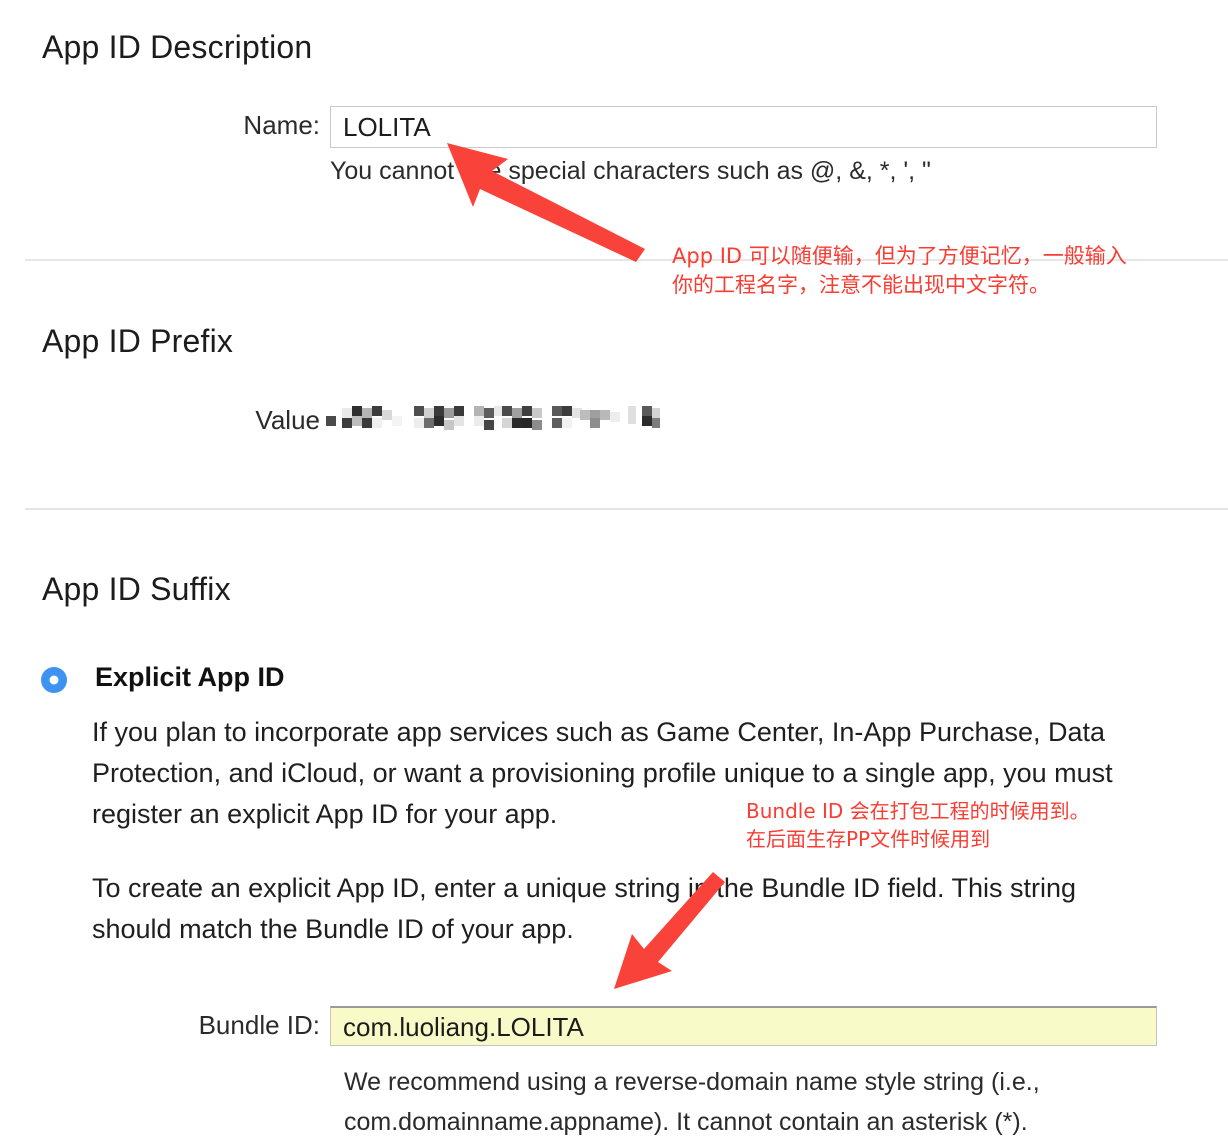 This screenshot has height=1136, width=1228. Describe the element at coordinates (626, 509) in the screenshot. I see `divider-after-prefix` at that location.